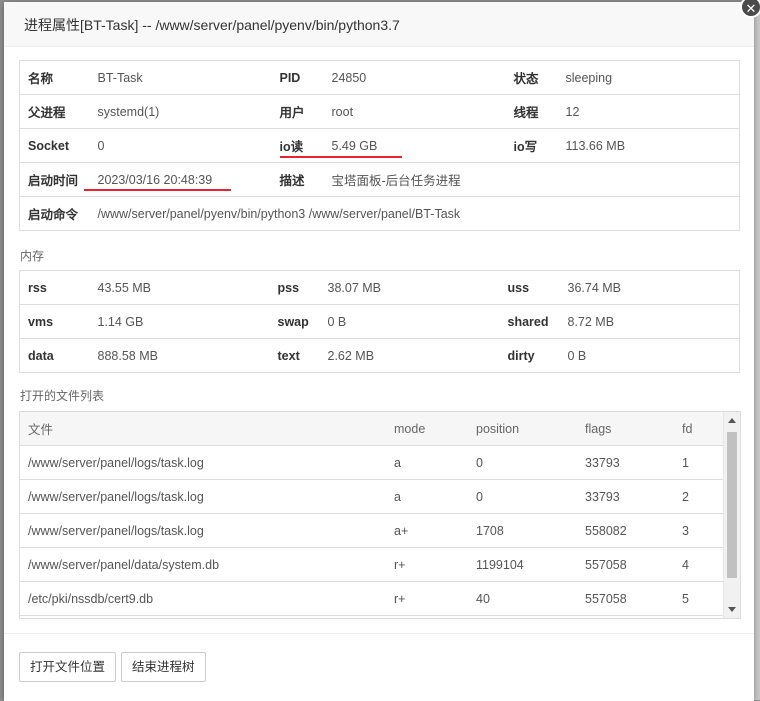 This screenshot has width=760, height=701. Describe the element at coordinates (698, 530) in the screenshot. I see `file-fd: 3` at that location.